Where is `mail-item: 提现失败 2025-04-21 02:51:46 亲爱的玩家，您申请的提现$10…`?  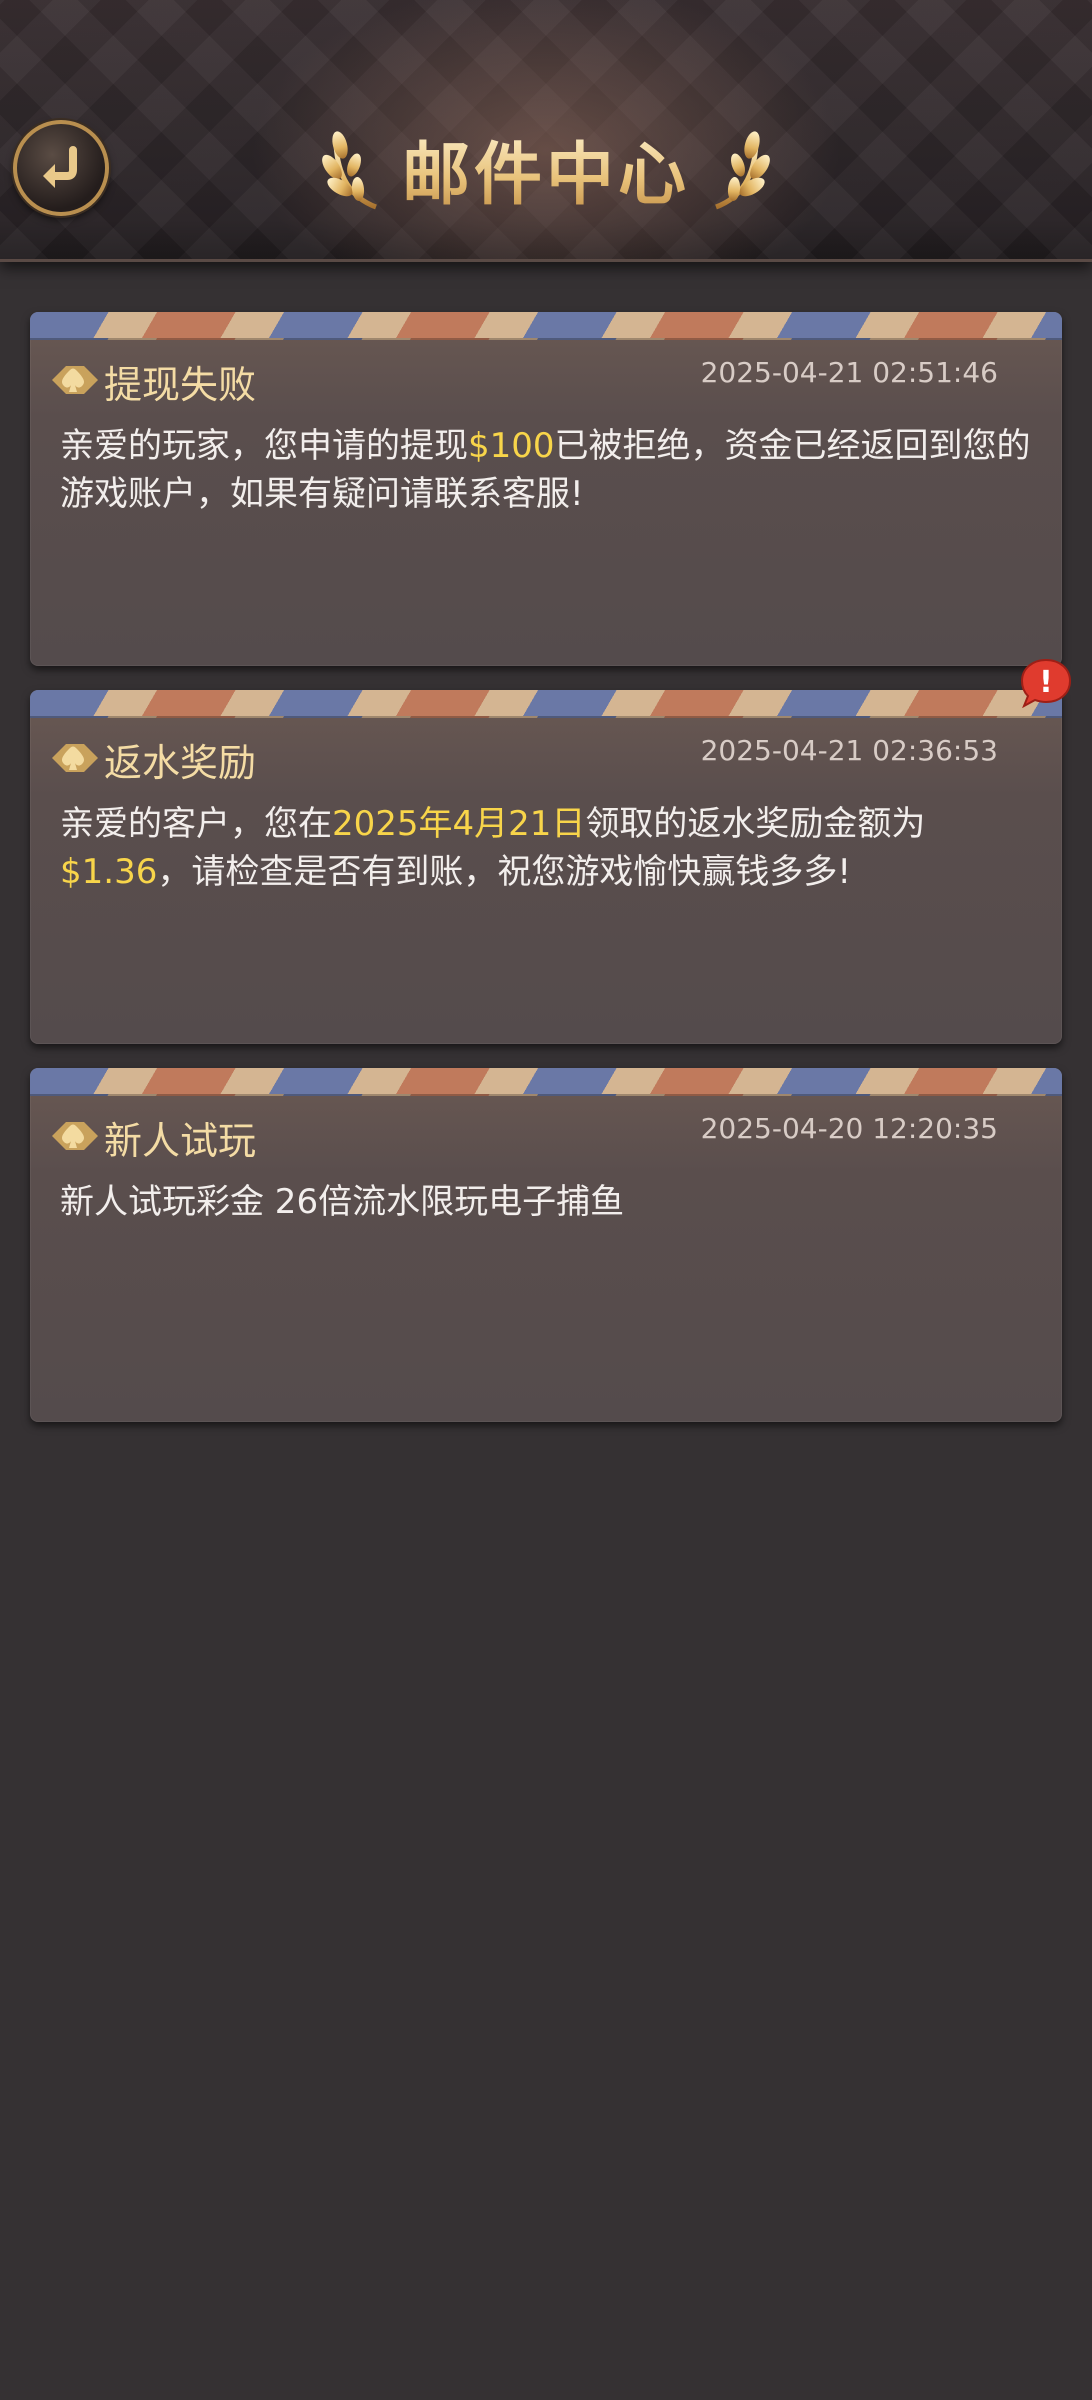
mail-item: 提现失败 2025-04-21 02:51:46 亲爱的玩家，您申请的提现$10… is located at coordinates (546, 489).